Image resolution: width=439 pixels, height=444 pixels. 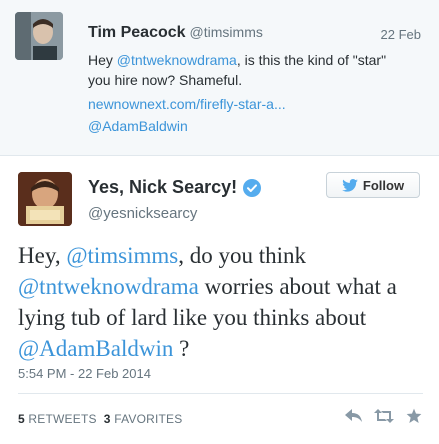 I want to click on parent-author: Tim Peacock @timsimms, so click(x=175, y=33).